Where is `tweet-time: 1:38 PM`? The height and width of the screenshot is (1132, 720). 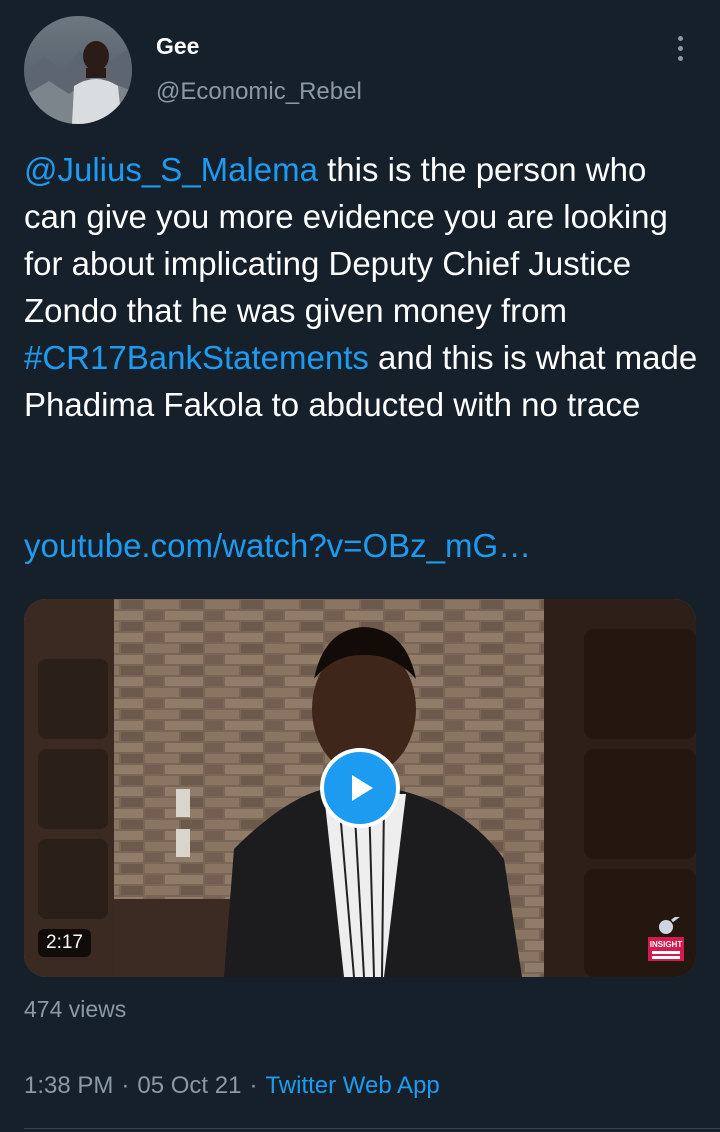
tweet-time: 1:38 PM is located at coordinates (68, 1085).